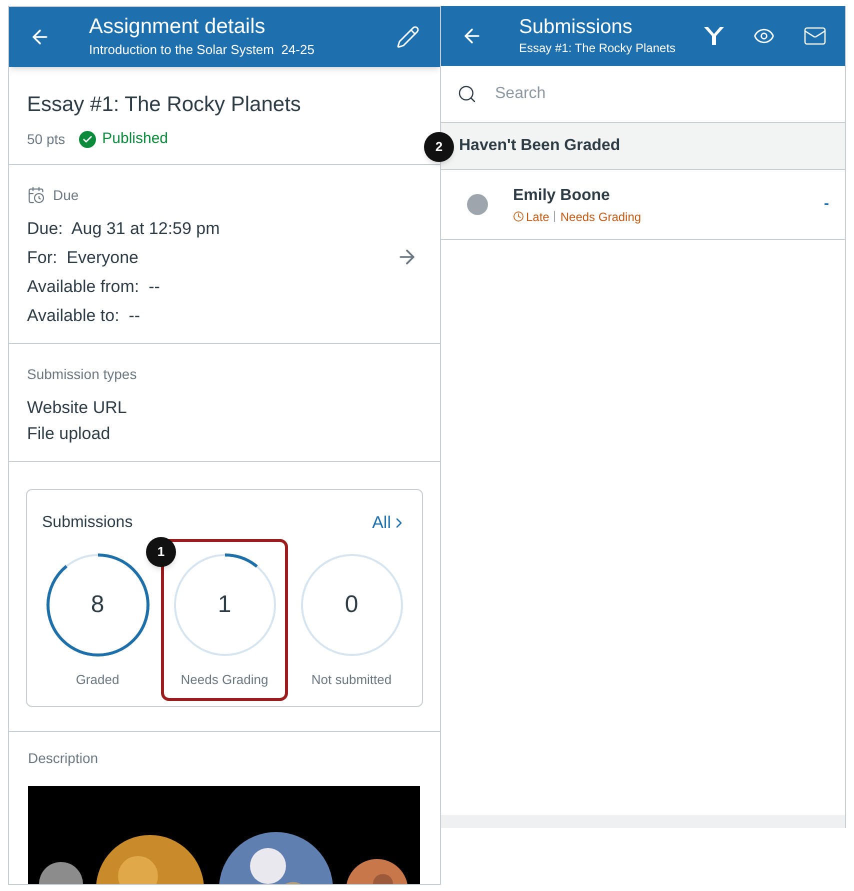  Describe the element at coordinates (97, 605) in the screenshot. I see `stat-count: 8` at that location.